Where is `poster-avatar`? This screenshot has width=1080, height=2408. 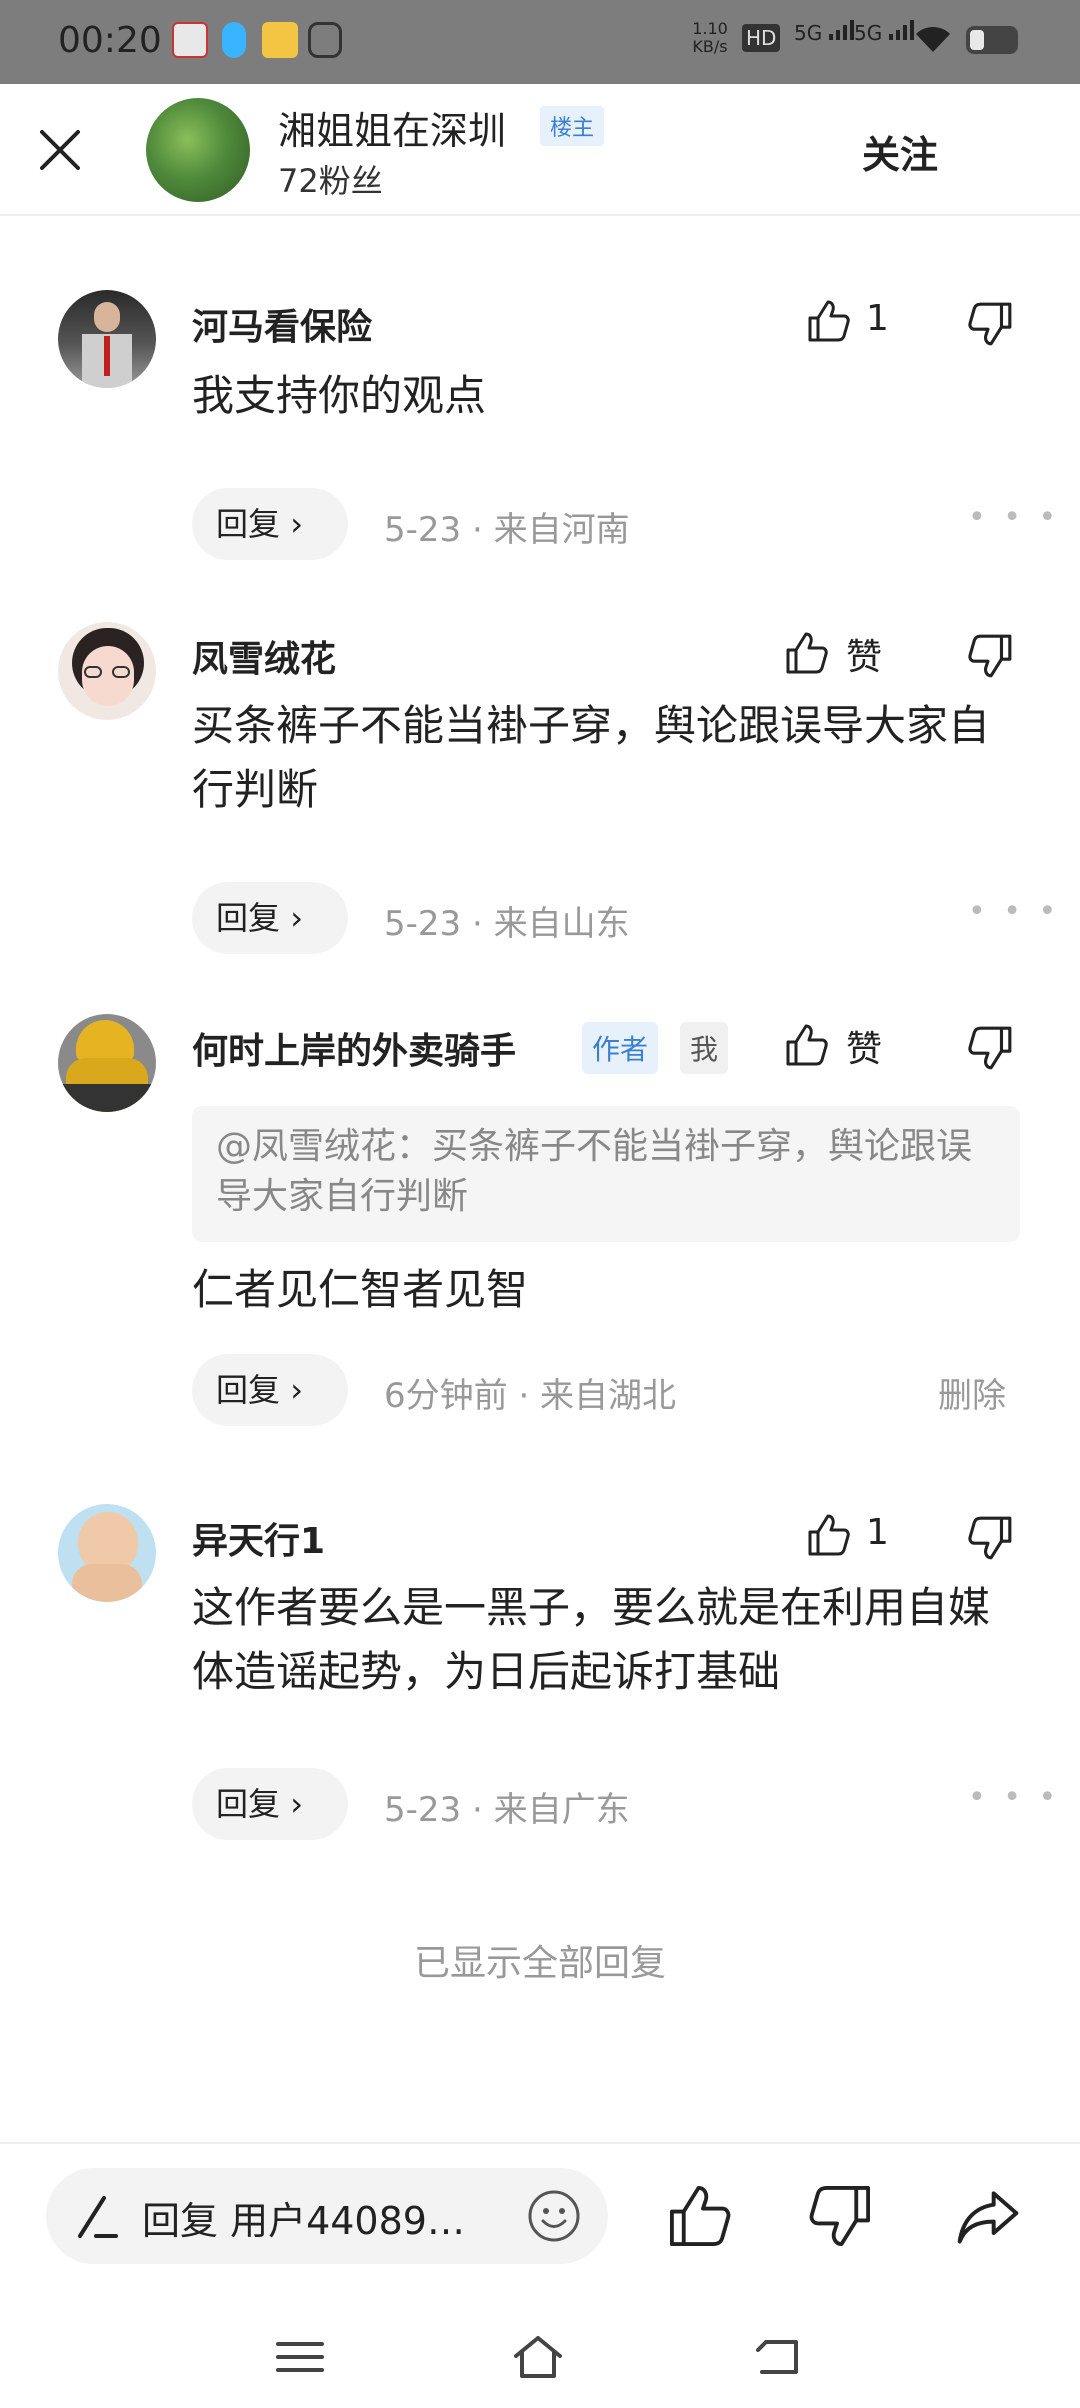
poster-avatar is located at coordinates (198, 150).